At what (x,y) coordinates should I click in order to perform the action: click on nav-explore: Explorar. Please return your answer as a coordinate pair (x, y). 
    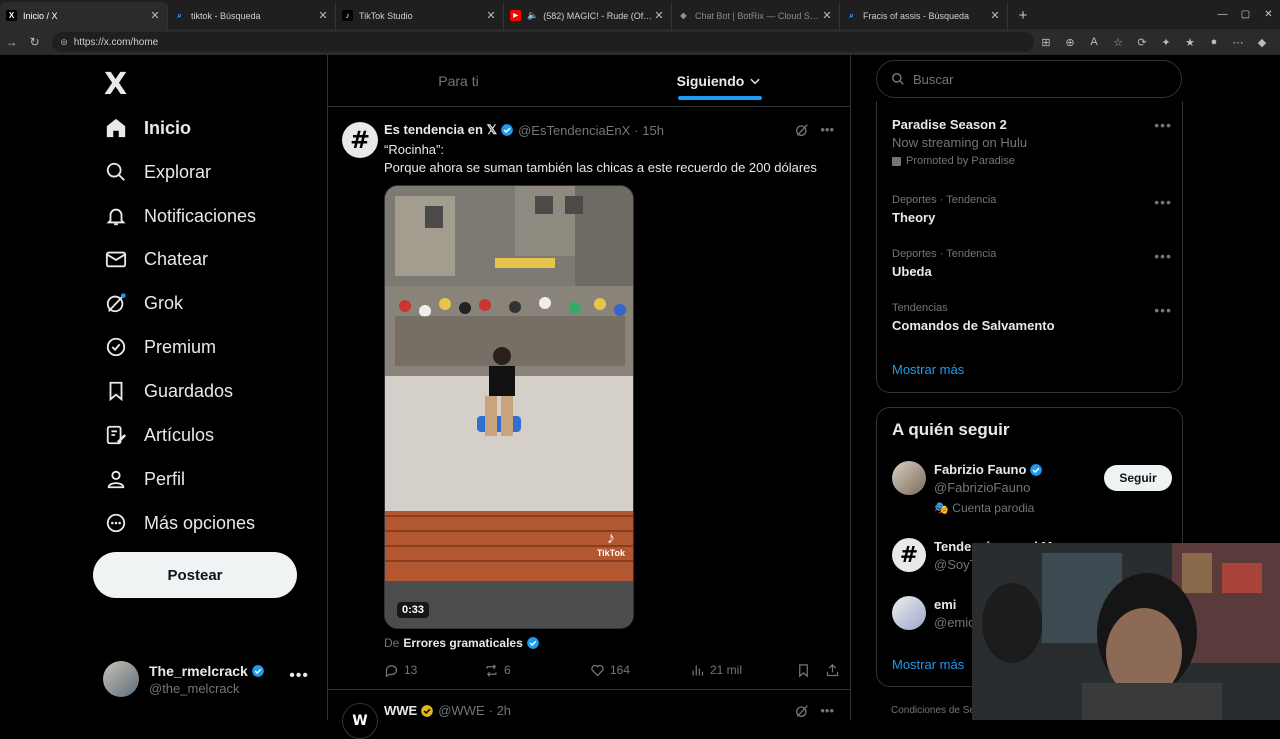
    Looking at the image, I should click on (157, 172).